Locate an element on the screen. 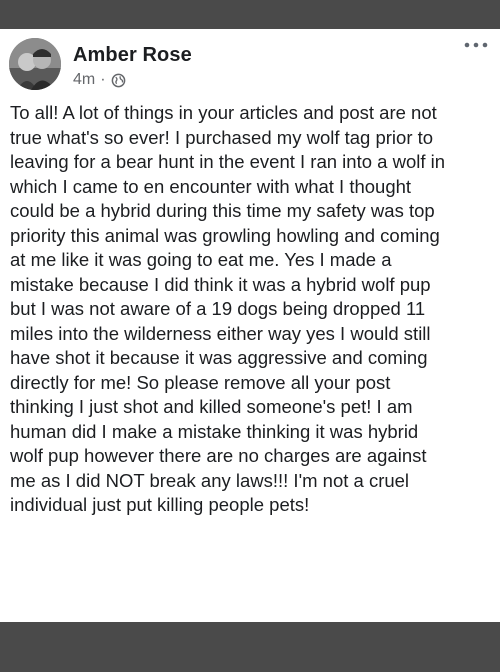  globe-icon is located at coordinates (118, 80).